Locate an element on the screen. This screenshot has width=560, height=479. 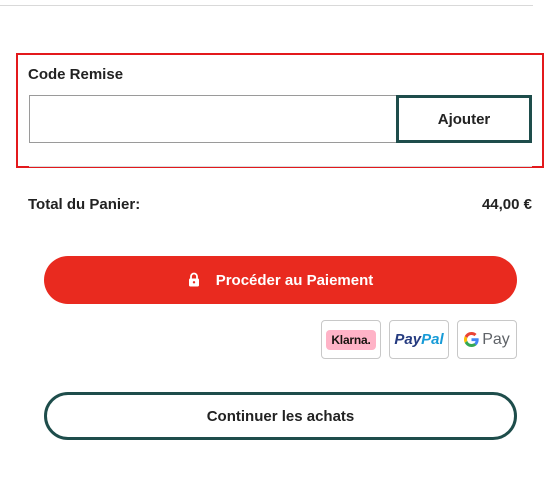
klarna-badge: Klarna. is located at coordinates (351, 339).